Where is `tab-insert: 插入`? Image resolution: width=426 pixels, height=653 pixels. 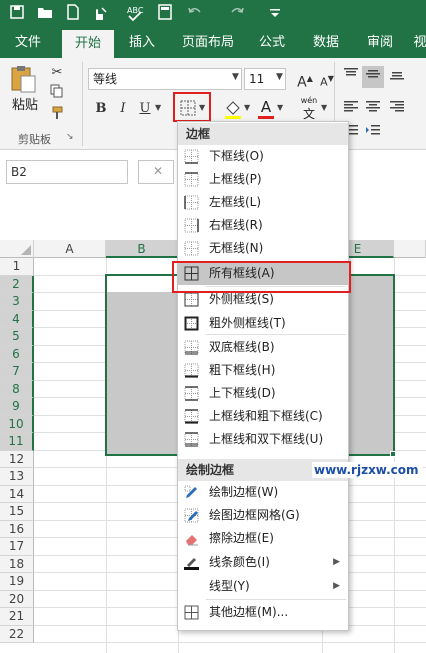 tab-insert: 插入 is located at coordinates (142, 44).